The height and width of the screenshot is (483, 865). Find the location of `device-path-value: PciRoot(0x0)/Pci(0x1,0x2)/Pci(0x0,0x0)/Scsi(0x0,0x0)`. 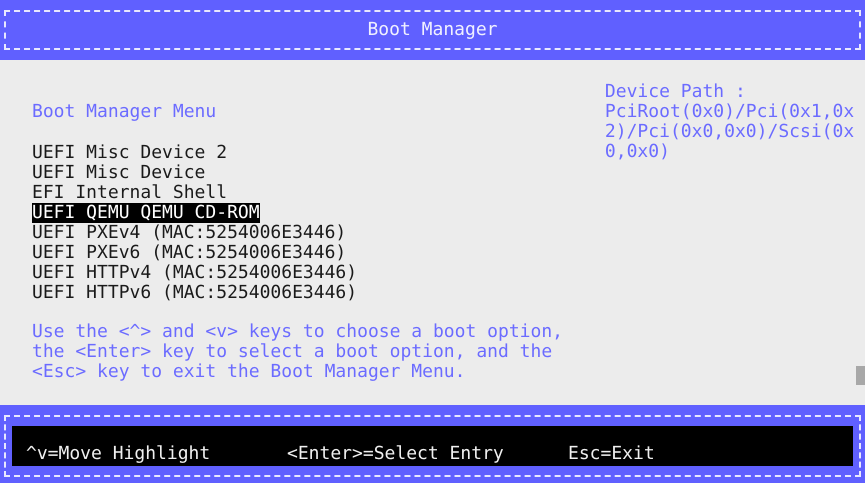

device-path-value: PciRoot(0x0)/Pci(0x1,0x2)/Pci(0x0,0x0)/Scsi(0x0,0x0) is located at coordinates (730, 132).